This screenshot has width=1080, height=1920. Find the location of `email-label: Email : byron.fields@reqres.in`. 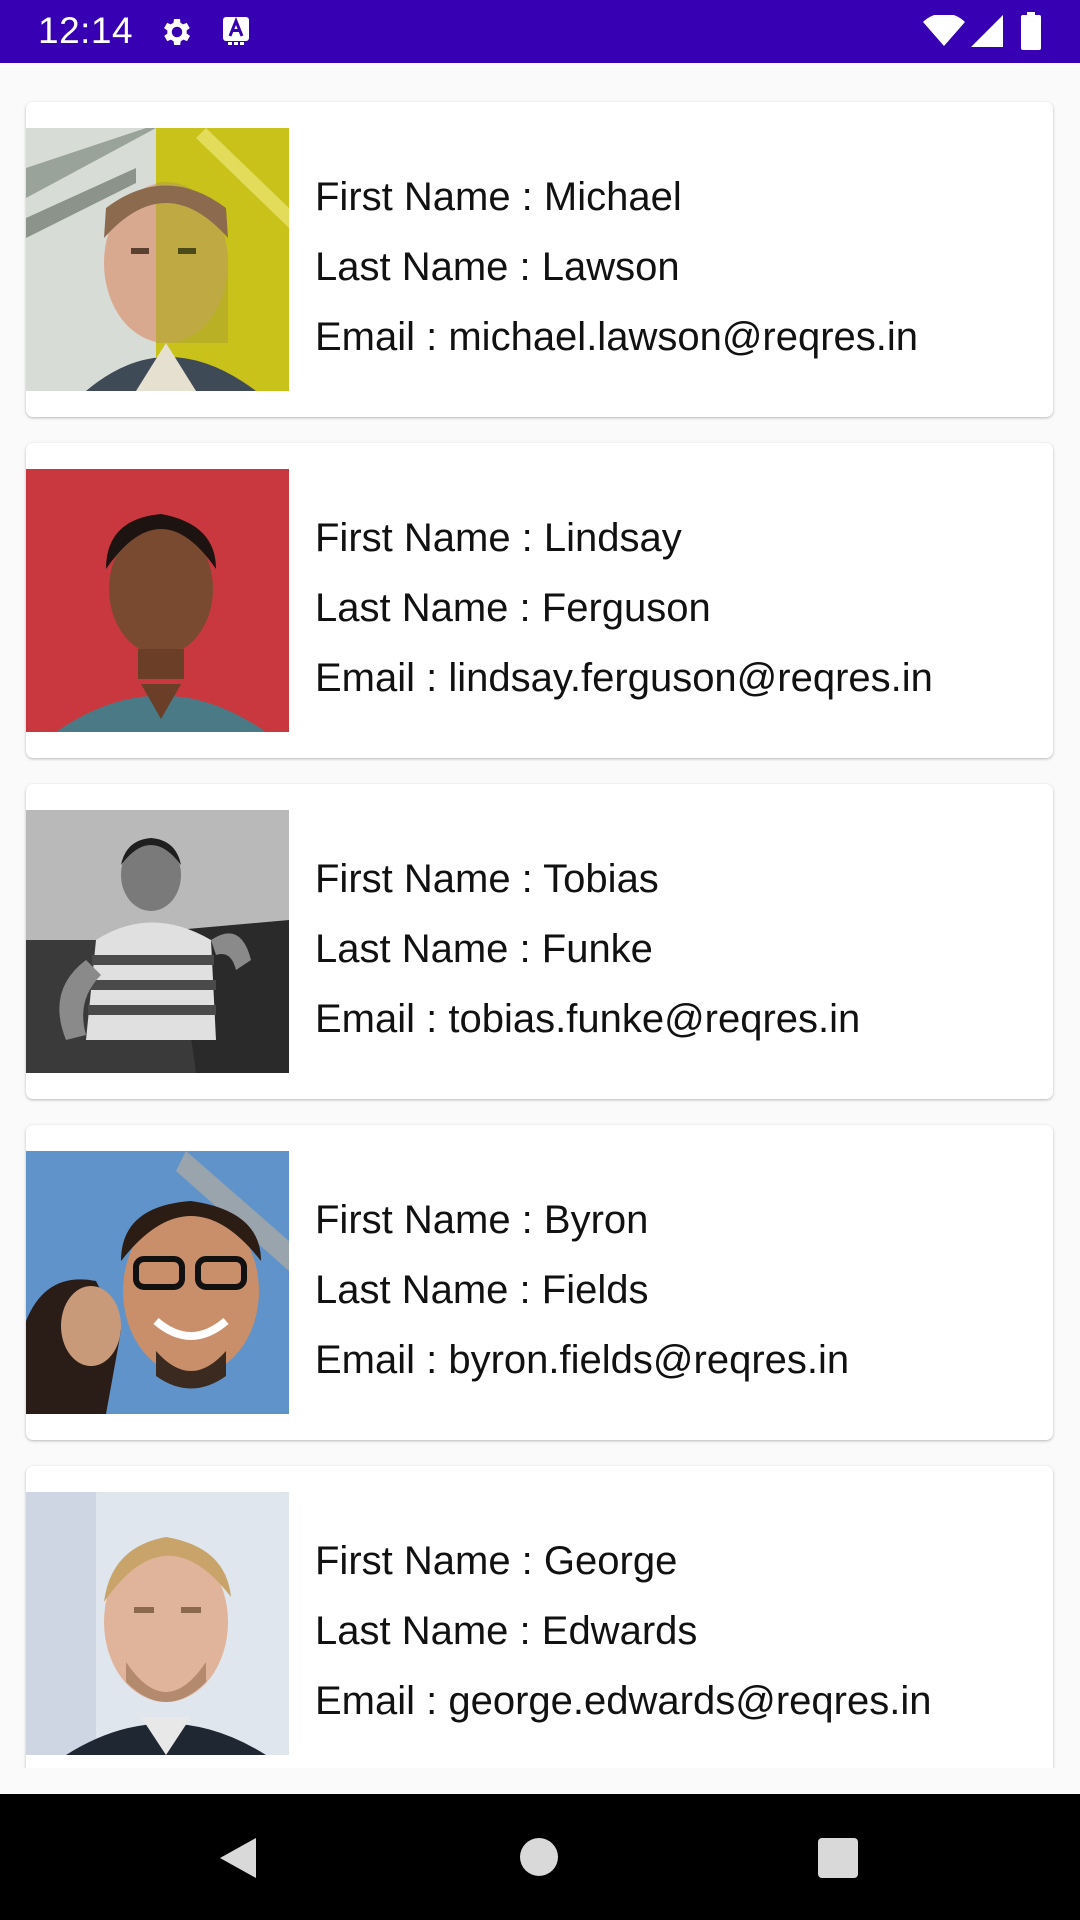

email-label: Email : byron.fields@reqres.in is located at coordinates (582, 1360).